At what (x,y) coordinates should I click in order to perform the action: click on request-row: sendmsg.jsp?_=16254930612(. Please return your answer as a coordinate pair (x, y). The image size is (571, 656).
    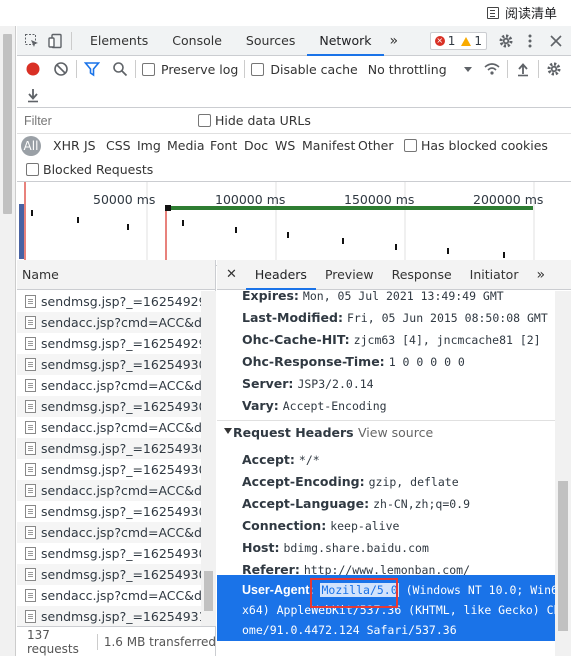
    Looking at the image, I should click on (109, 511).